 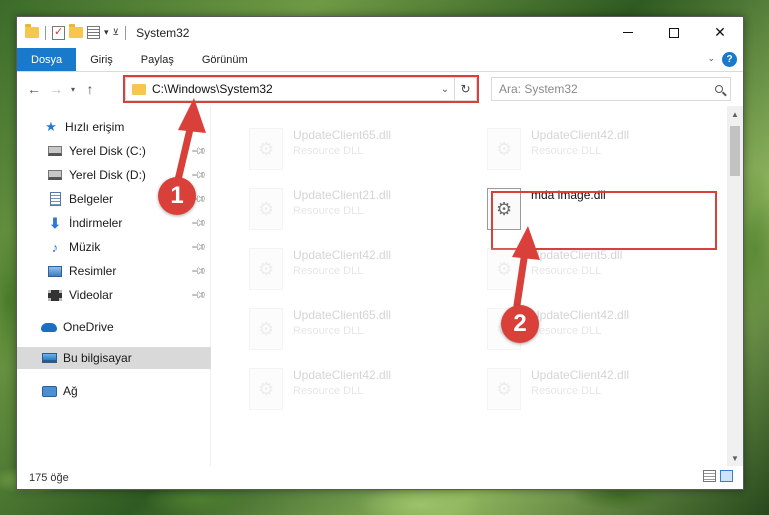 What do you see at coordinates (520, 324) in the screenshot?
I see `step-2-badge: 2` at bounding box center [520, 324].